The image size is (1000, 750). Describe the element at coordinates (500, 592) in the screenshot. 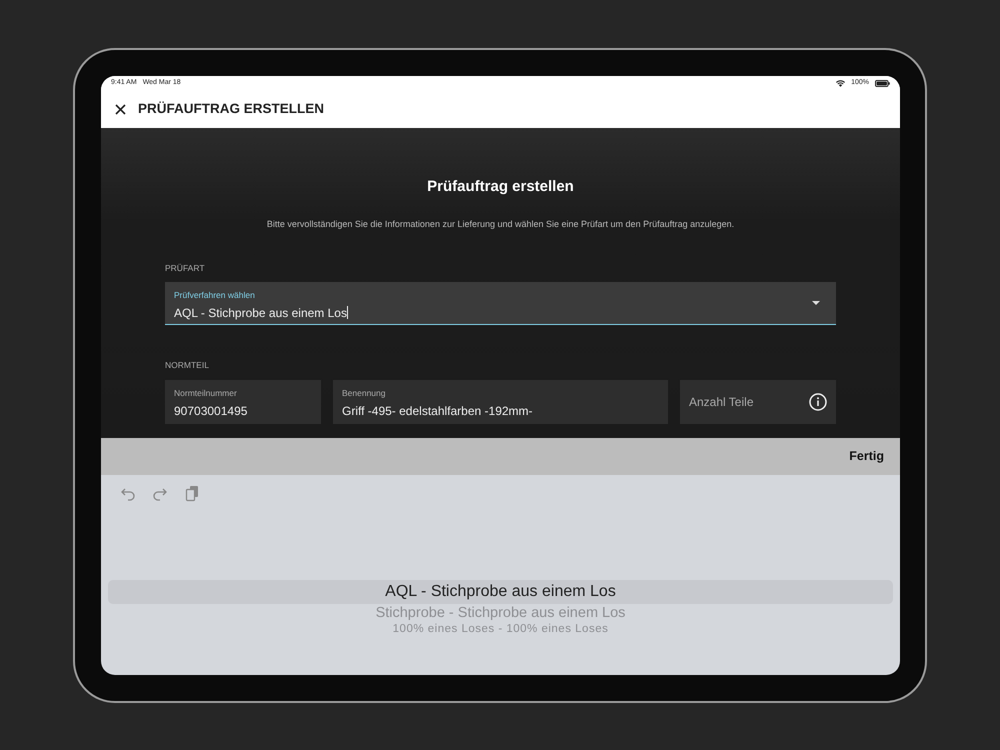

I see `picker-option: AQL - Stichprobe aus einem Los` at that location.